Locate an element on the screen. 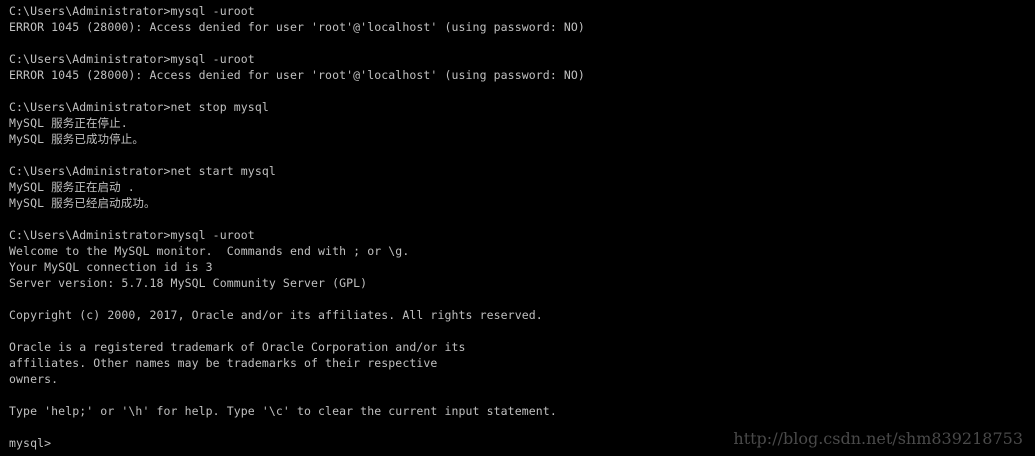  terminal-line-8: MySQL 服务正在停止. is located at coordinates (68, 123).